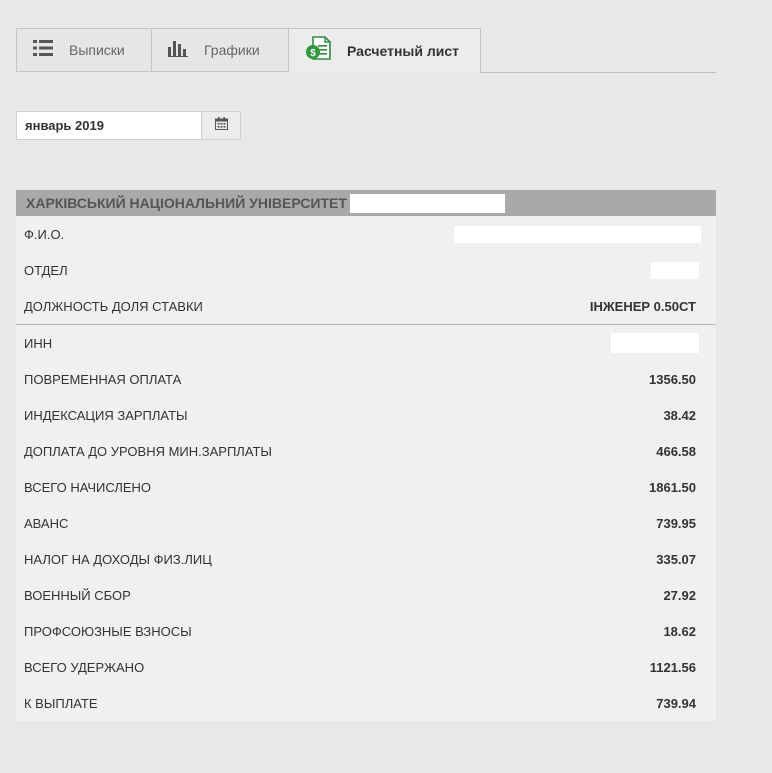 The width and height of the screenshot is (772, 773). I want to click on tab-charts-label: Графики, so click(232, 50).